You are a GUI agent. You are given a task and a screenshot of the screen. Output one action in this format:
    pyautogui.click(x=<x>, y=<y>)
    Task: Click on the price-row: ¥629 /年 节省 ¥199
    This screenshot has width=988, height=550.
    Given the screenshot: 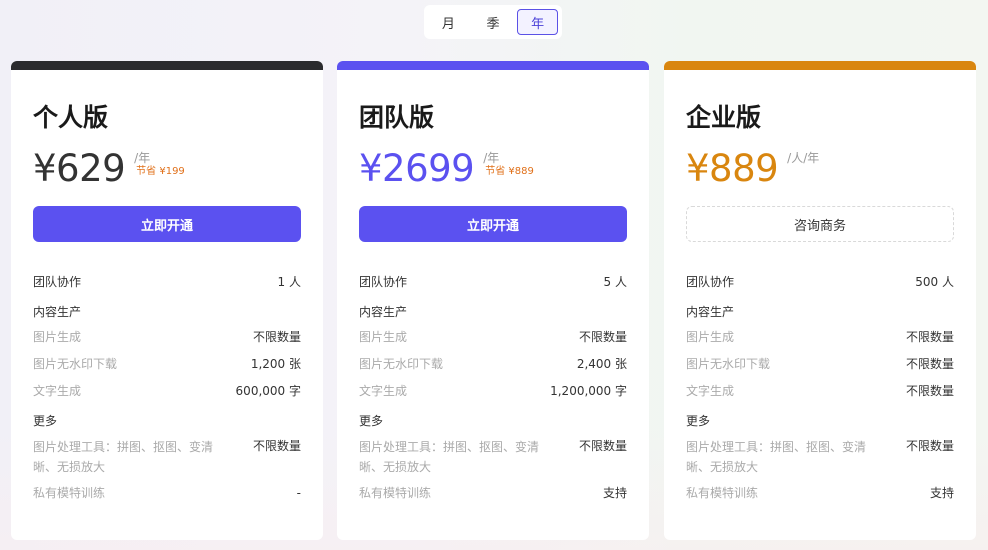 What is the action you would take?
    pyautogui.click(x=167, y=170)
    